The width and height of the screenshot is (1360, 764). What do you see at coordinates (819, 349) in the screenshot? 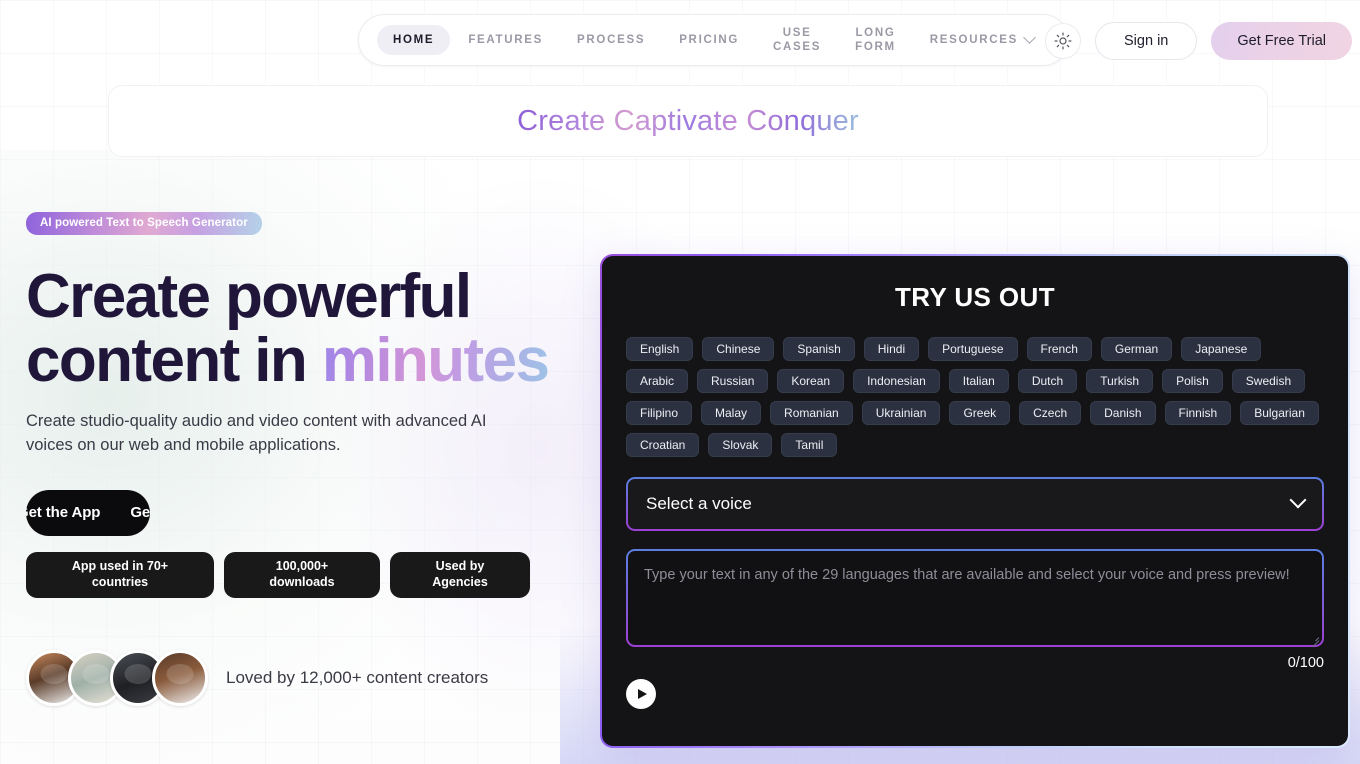
I see `language-chip: Spanish` at bounding box center [819, 349].